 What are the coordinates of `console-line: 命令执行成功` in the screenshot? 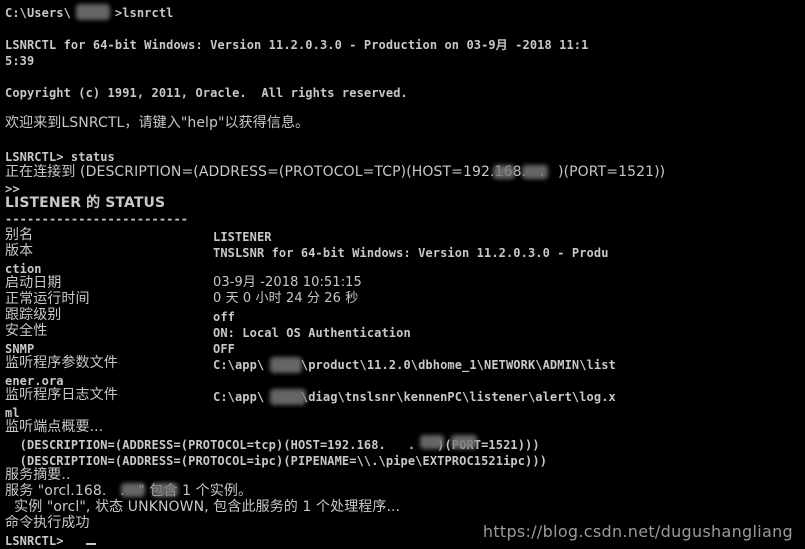 It's located at (47, 523).